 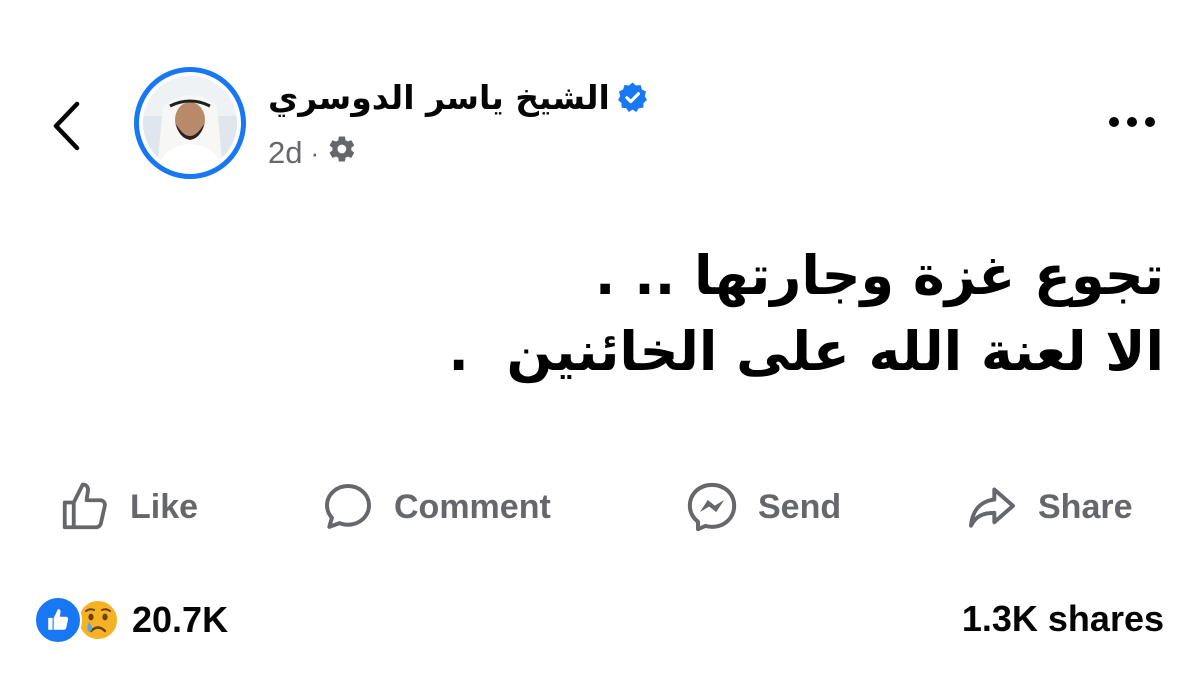 I want to click on action-bar: Like Comment Send Share, so click(x=600, y=507).